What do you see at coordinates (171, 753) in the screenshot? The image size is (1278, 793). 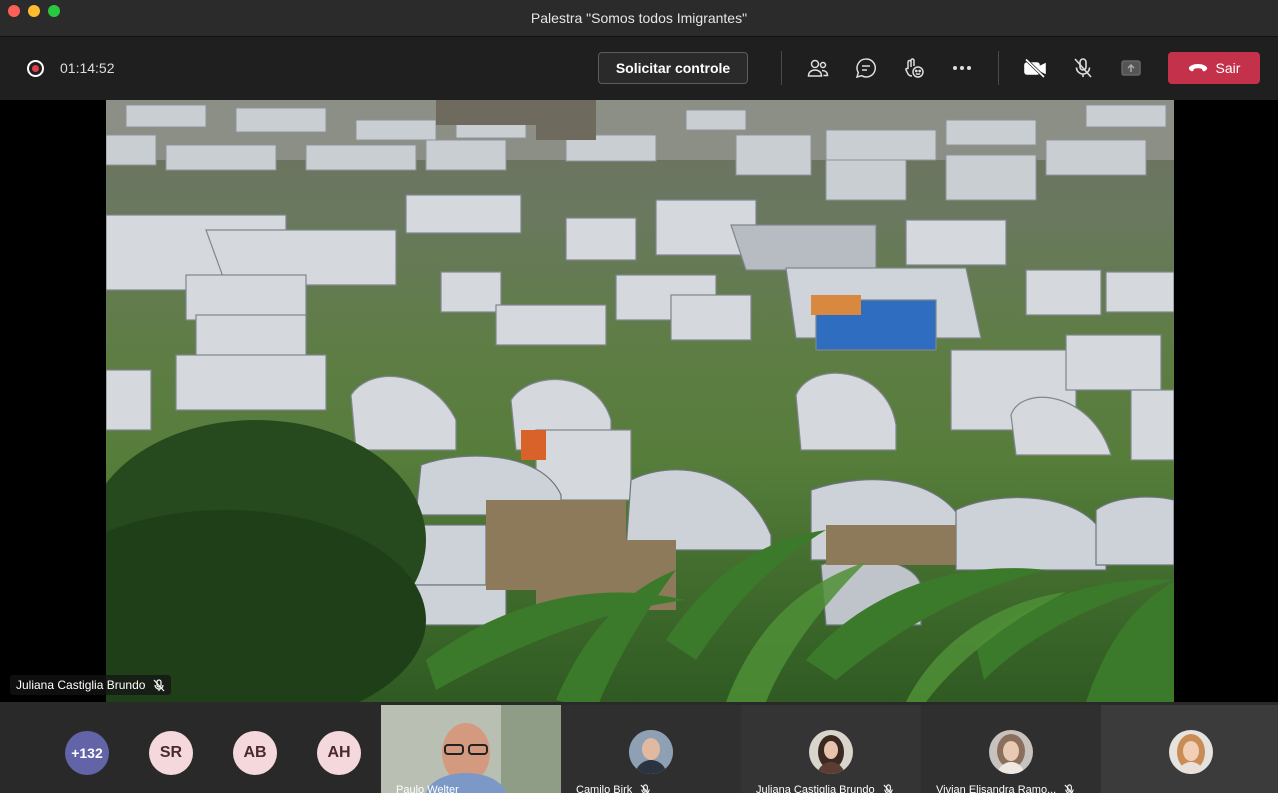 I see `participant-avatar-sr: SR` at bounding box center [171, 753].